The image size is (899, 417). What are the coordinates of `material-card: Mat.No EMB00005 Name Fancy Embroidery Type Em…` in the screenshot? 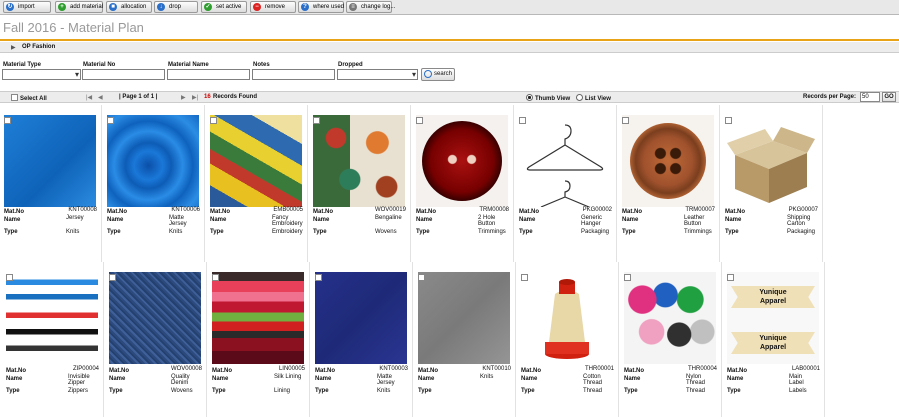 It's located at (257, 183).